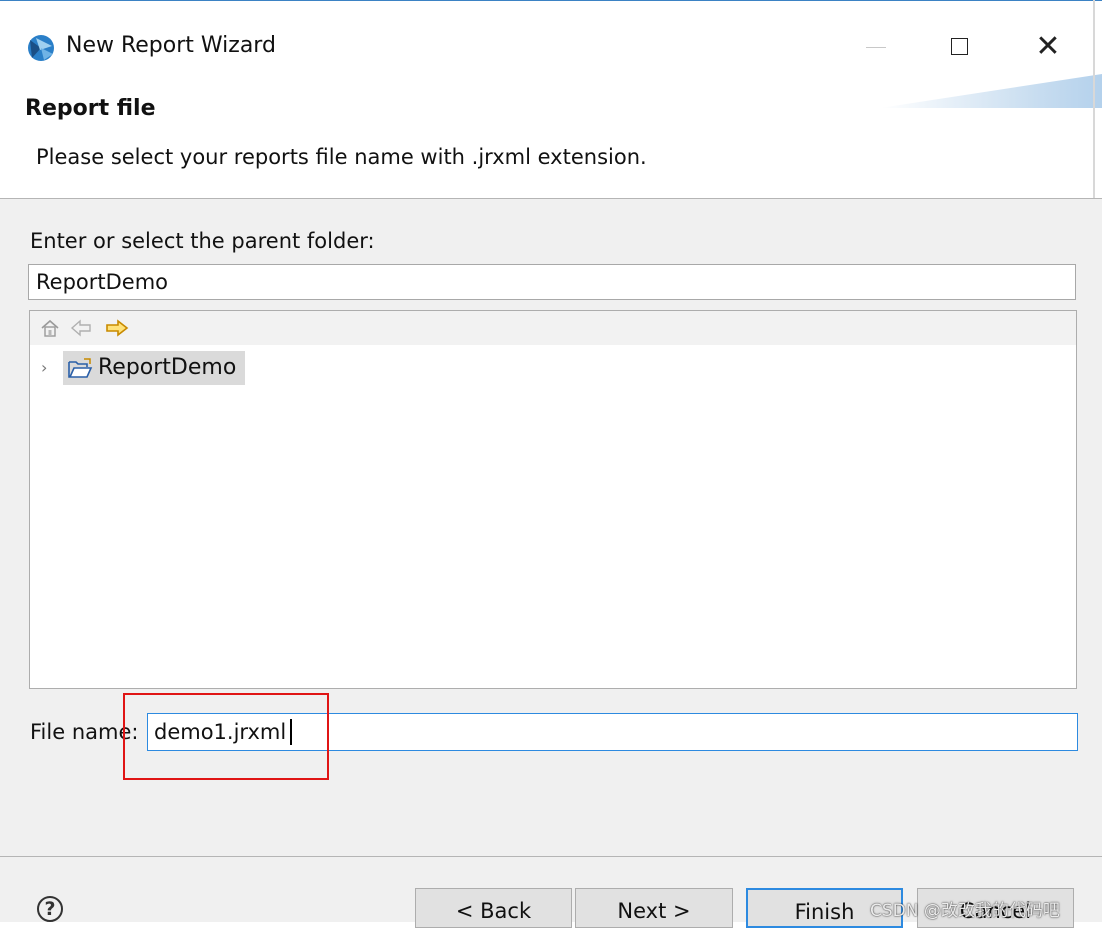  Describe the element at coordinates (41, 48) in the screenshot. I see `jaspersoft-app-icon` at that location.